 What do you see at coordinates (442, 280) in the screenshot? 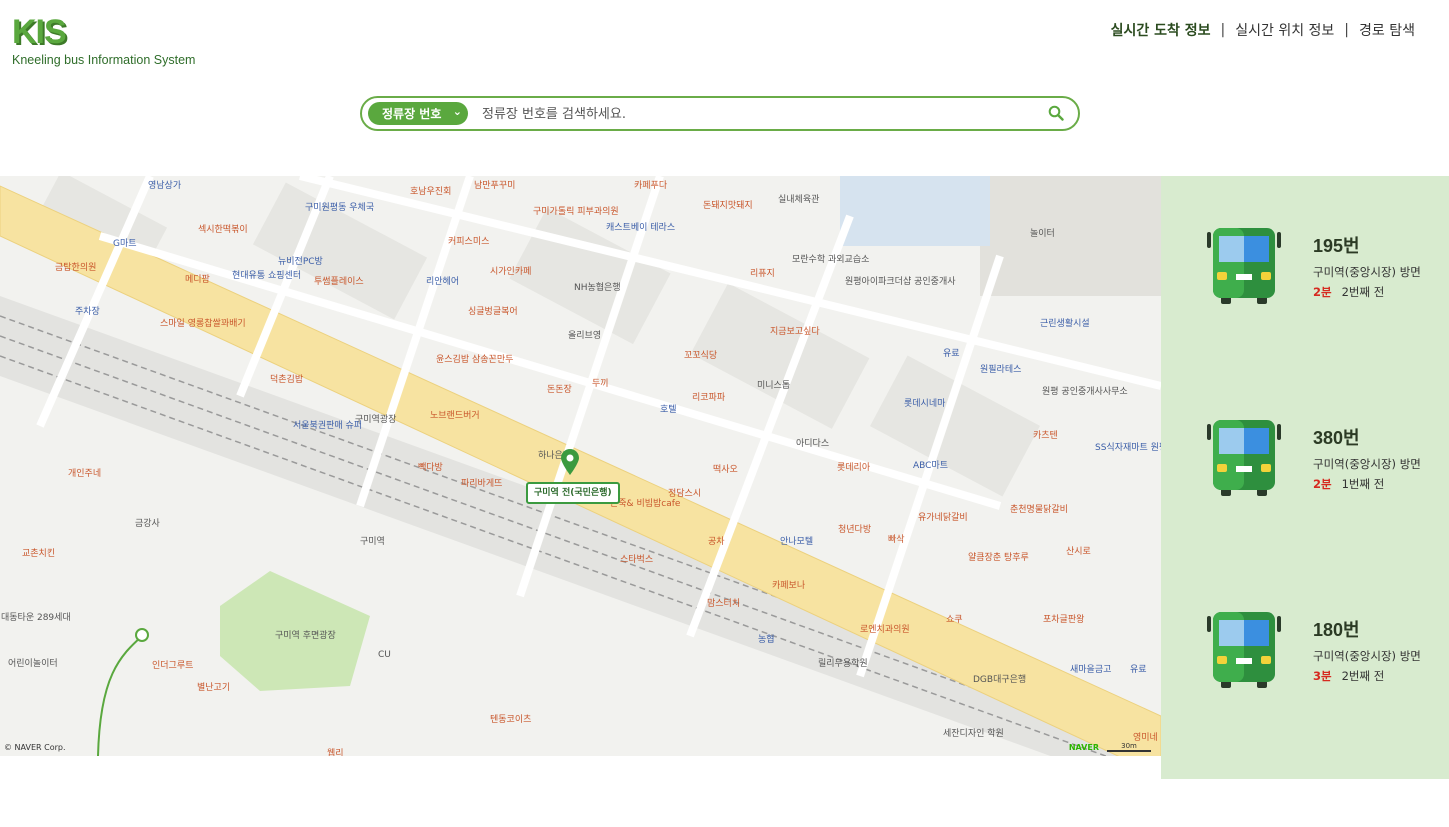
I see `map-place-label: 리안헤어` at bounding box center [442, 280].